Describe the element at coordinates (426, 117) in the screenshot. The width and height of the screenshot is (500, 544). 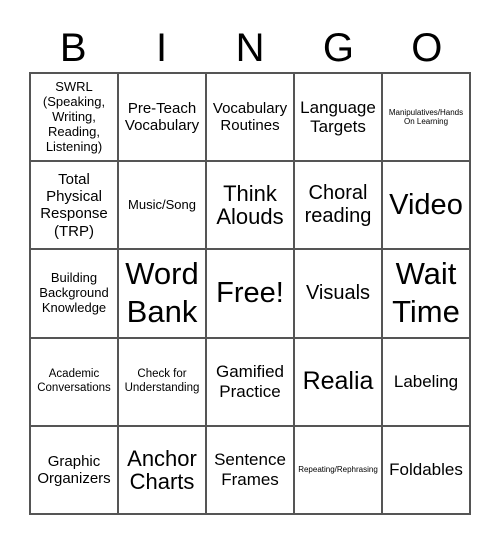
I see `bingo-cell: Manipulatives/Hands On Learning` at that location.